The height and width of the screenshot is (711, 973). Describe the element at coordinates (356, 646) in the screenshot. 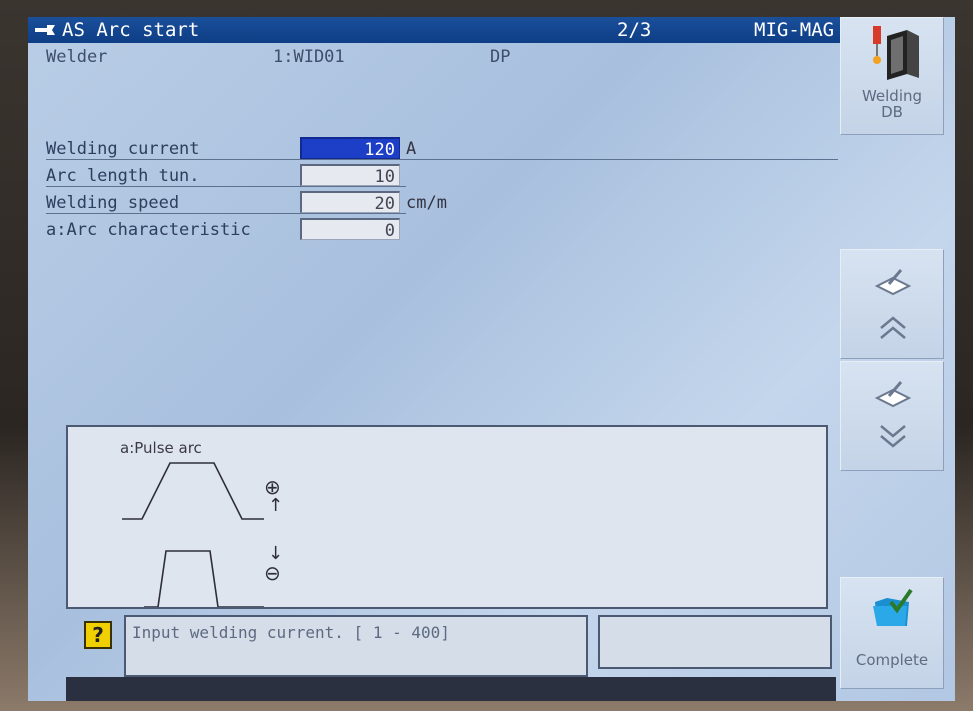

I see `status-message: Input welding current. [ 1 - 400]` at that location.